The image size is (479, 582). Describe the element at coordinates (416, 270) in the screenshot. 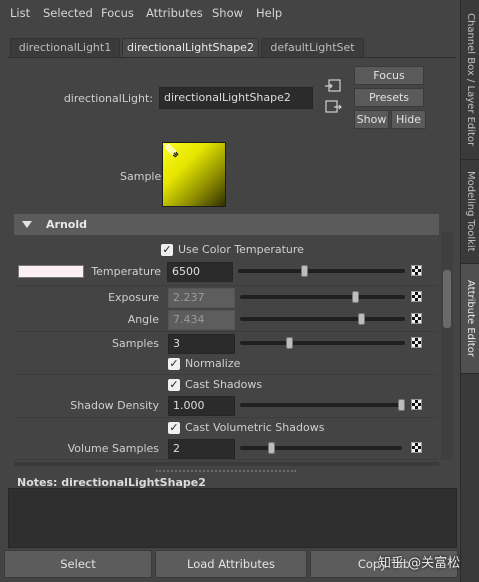

I see `temperature-map-button-icon` at that location.